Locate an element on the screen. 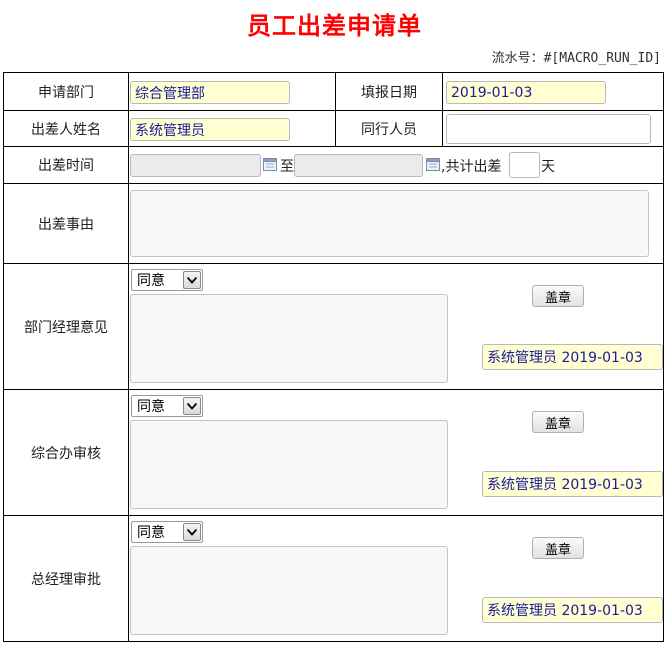 The image size is (669, 645). start-date-field is located at coordinates (195, 165).